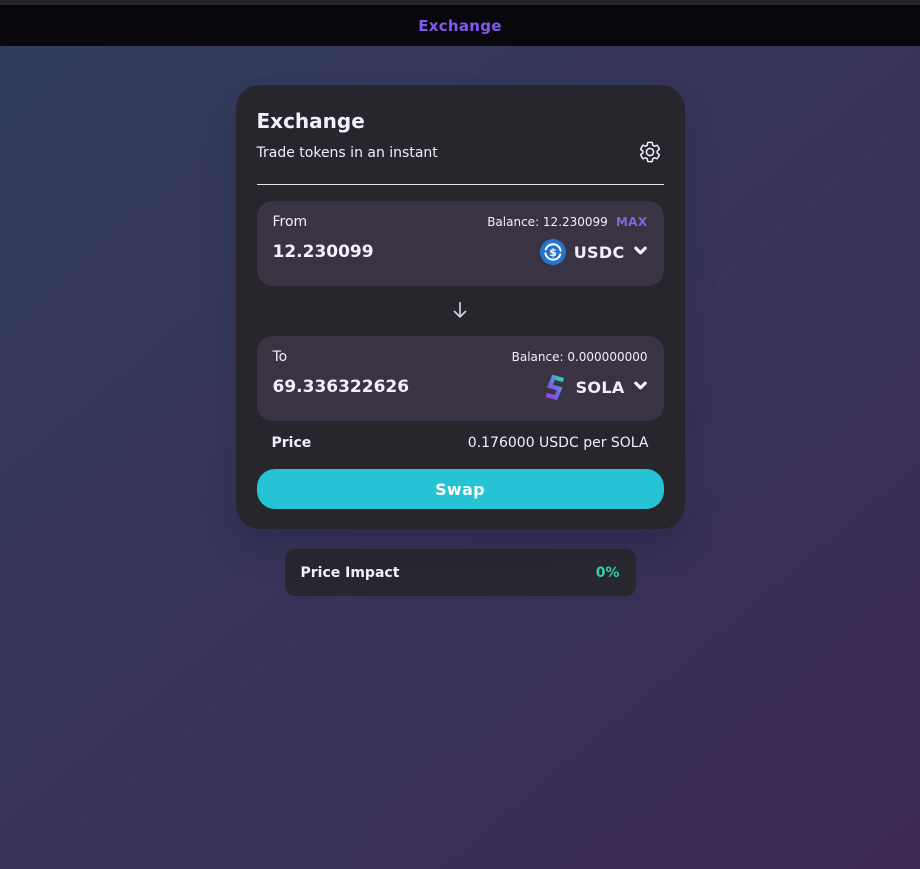 The width and height of the screenshot is (920, 869). Describe the element at coordinates (367, 387) in the screenshot. I see `to-amount-input` at that location.